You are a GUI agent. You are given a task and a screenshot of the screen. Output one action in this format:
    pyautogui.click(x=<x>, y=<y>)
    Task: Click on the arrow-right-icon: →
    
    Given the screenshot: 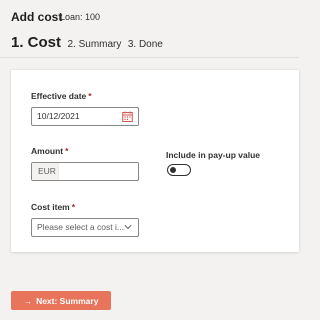 What is the action you would take?
    pyautogui.click(x=28, y=300)
    